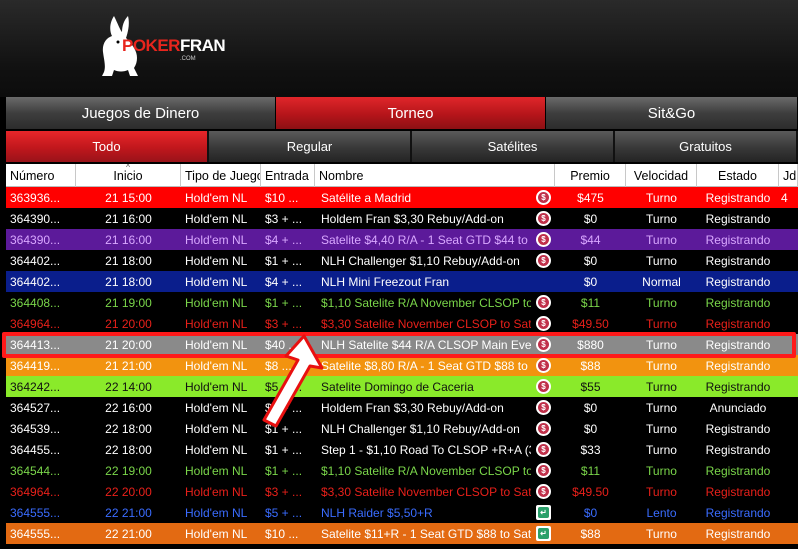 Image resolution: width=798 pixels, height=549 pixels. Describe the element at coordinates (424, 365) in the screenshot. I see `tournament-name: Satelite $8,80 R/A - 1 Seat GTD $88 to` at that location.